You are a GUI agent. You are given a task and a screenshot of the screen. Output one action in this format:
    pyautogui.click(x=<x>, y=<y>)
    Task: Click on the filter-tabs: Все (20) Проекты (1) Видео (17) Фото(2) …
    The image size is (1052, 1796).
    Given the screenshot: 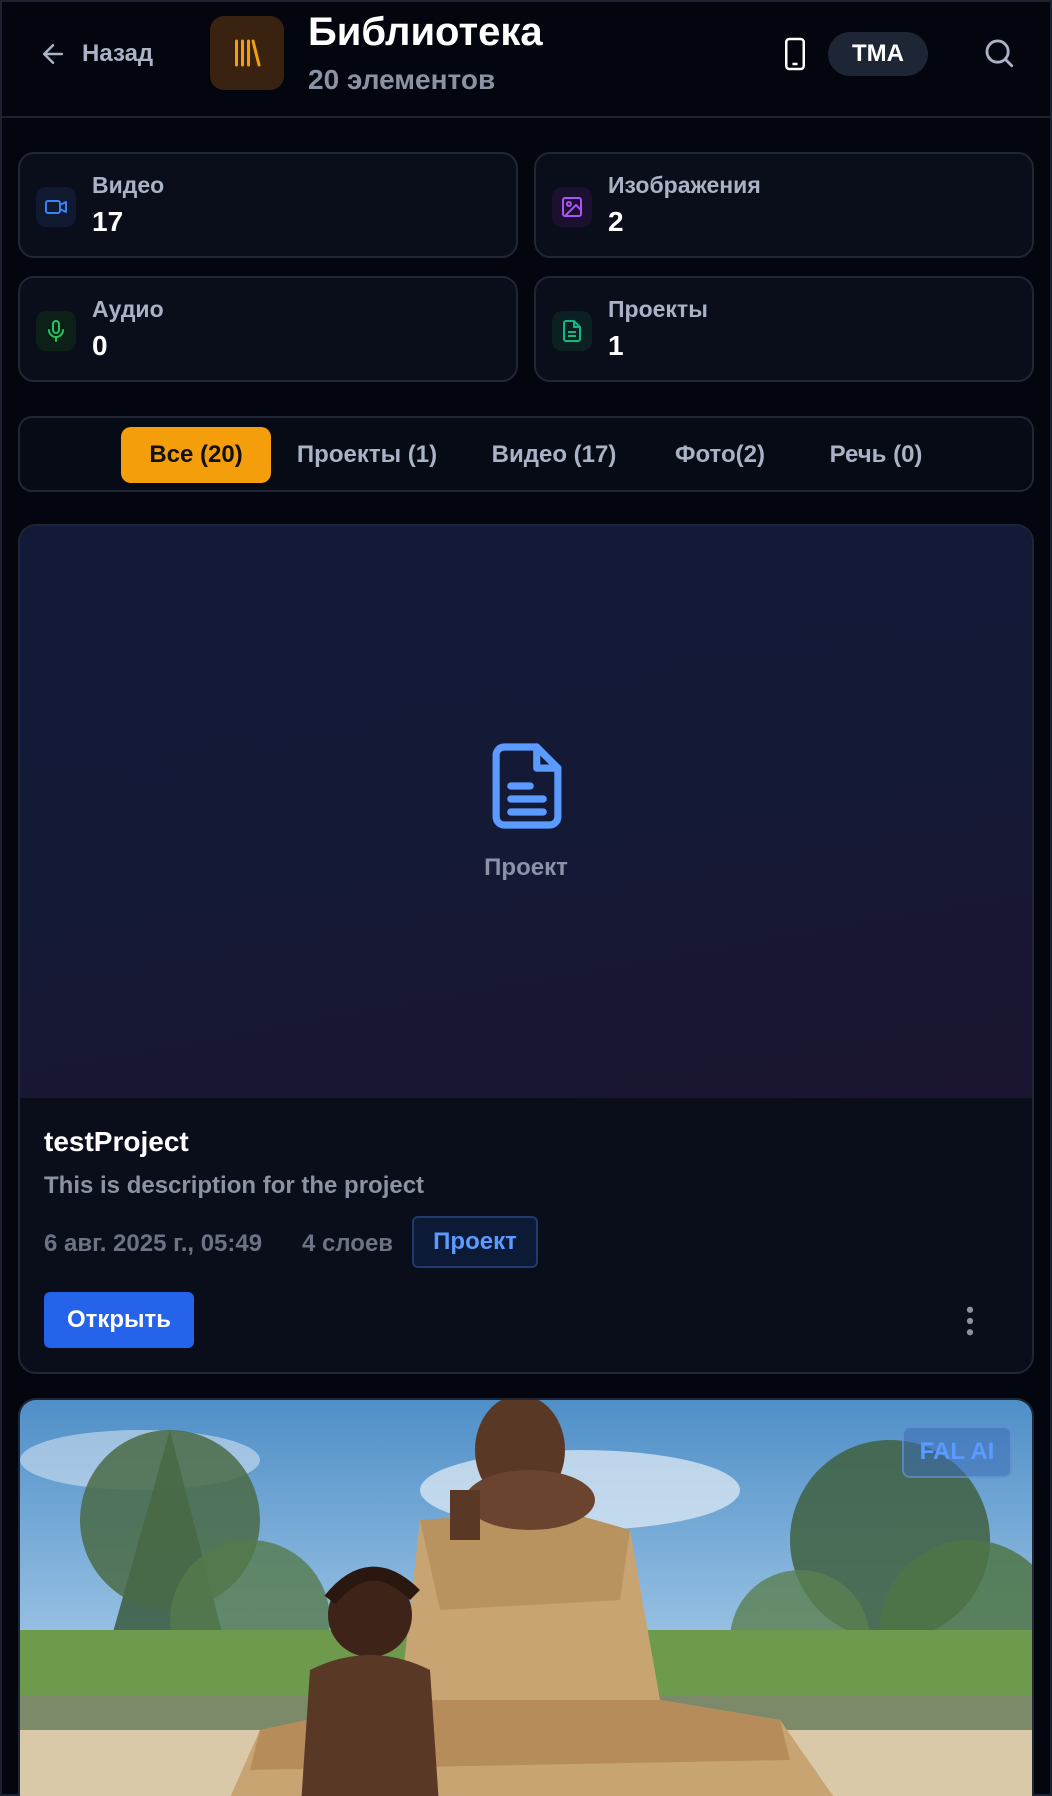 What is the action you would take?
    pyautogui.click(x=526, y=454)
    